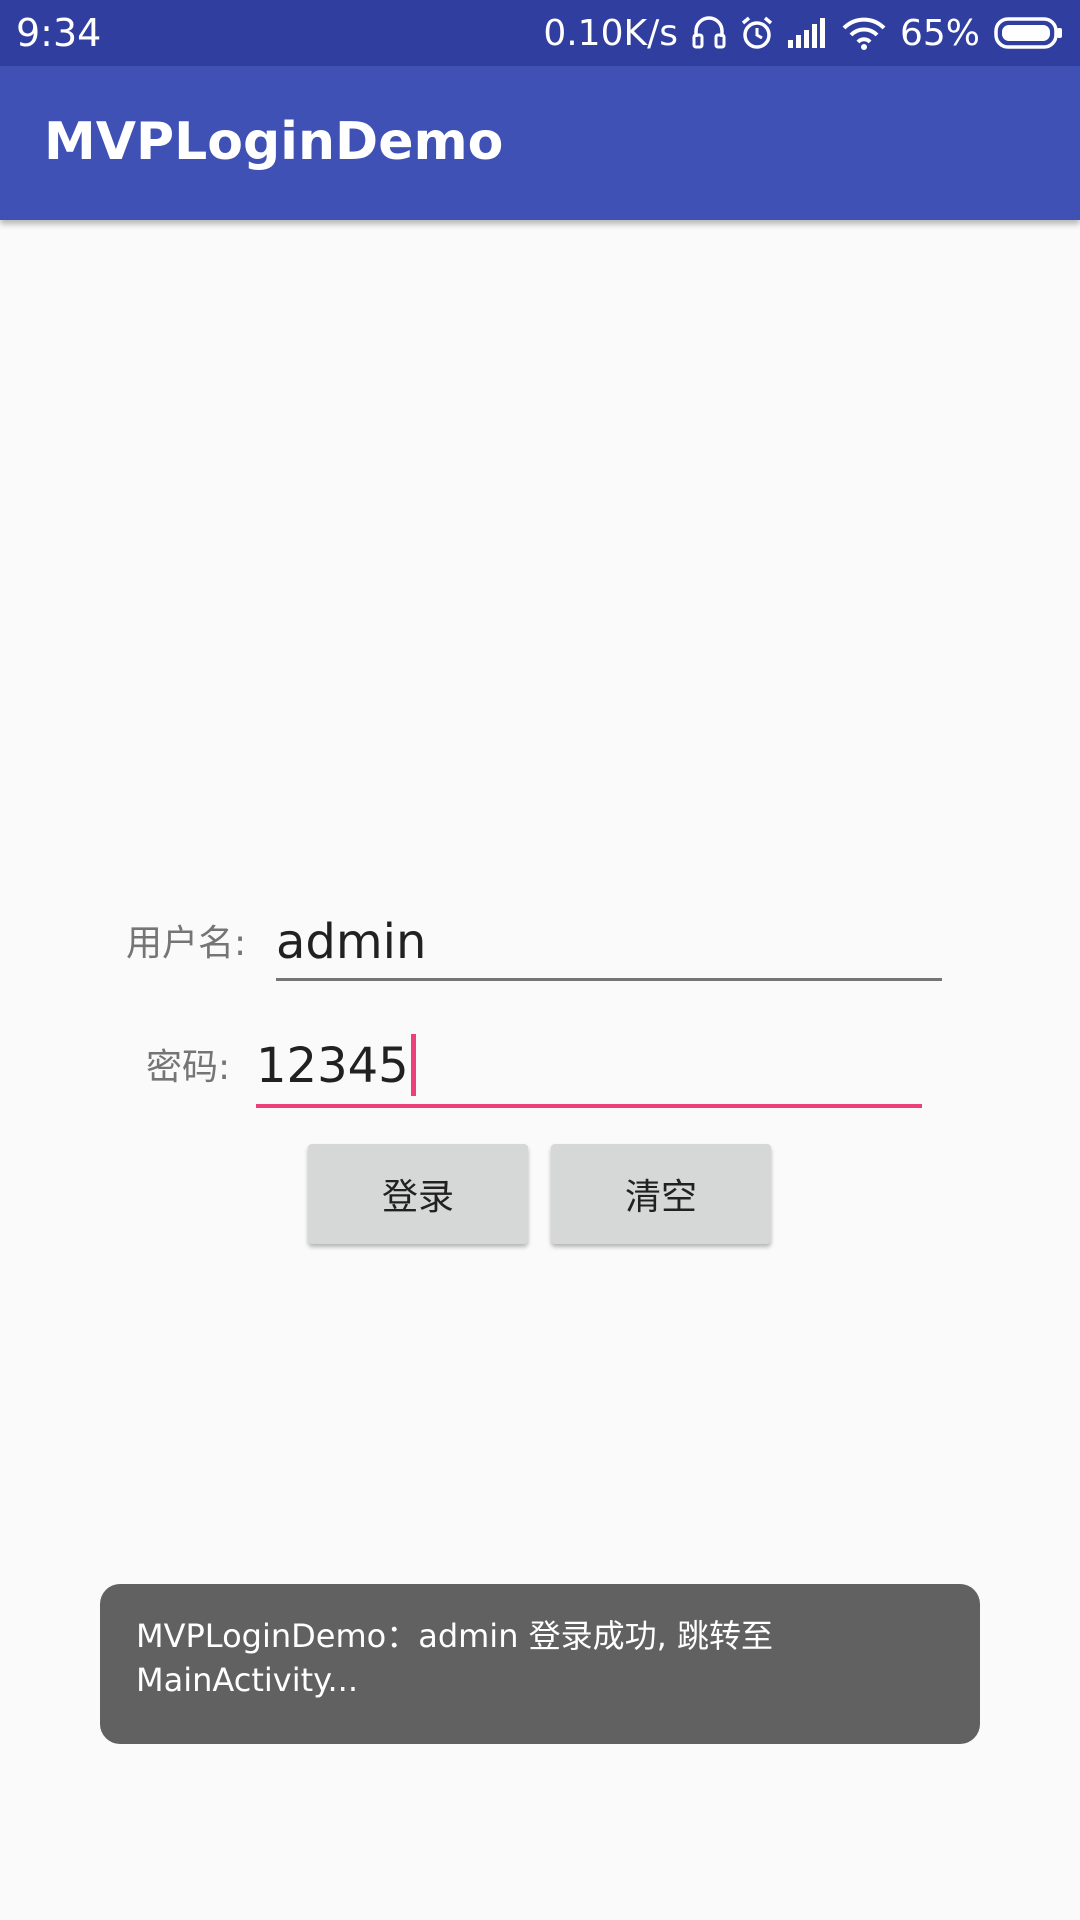  I want to click on status-indicators: 0.10K/s 65%, so click(803, 33).